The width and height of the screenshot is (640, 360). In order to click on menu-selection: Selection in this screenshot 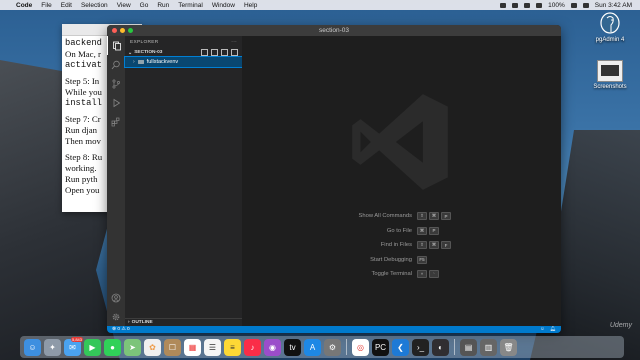, I will do `click(94, 5)`.